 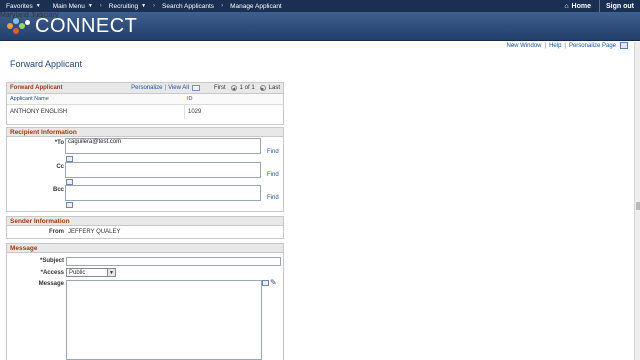 I want to click on spell-check-icon: ✎, so click(x=273, y=282).